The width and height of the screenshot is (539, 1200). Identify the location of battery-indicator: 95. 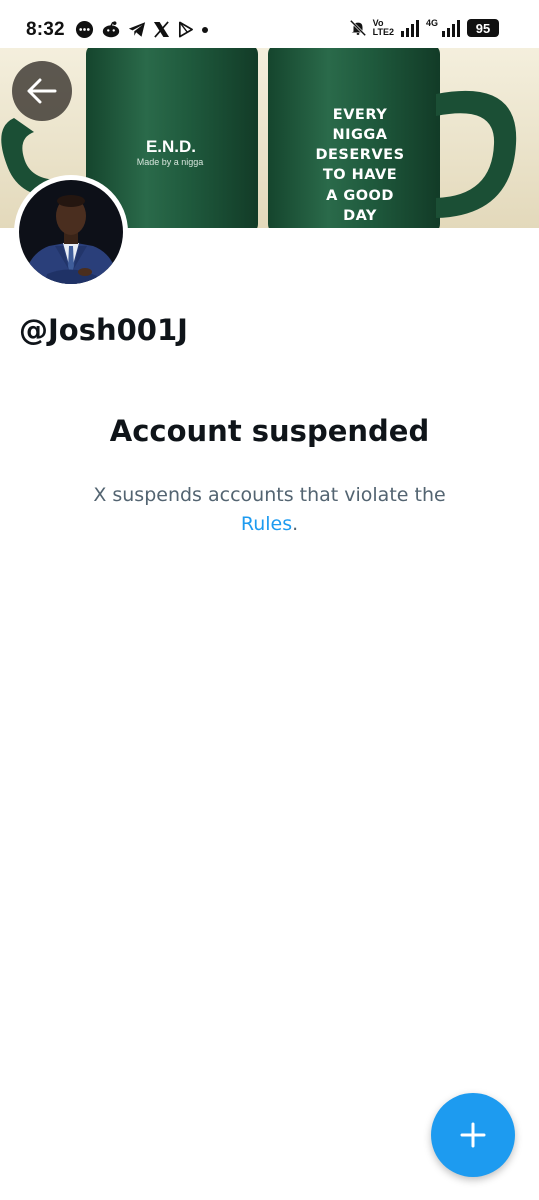
(483, 28).